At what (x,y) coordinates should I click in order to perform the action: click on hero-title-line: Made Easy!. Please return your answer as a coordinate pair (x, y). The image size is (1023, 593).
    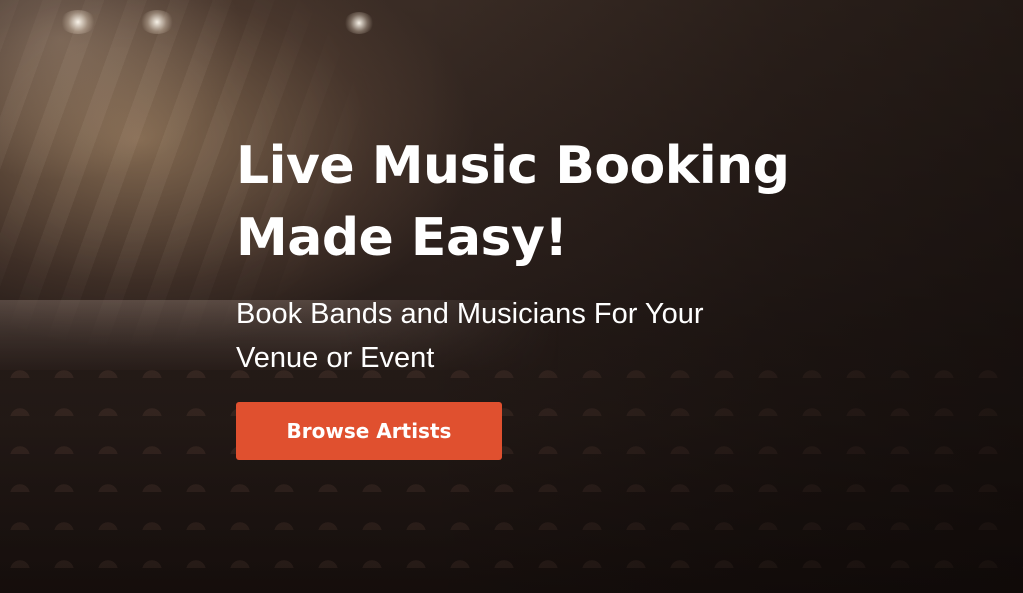
    Looking at the image, I should click on (402, 238).